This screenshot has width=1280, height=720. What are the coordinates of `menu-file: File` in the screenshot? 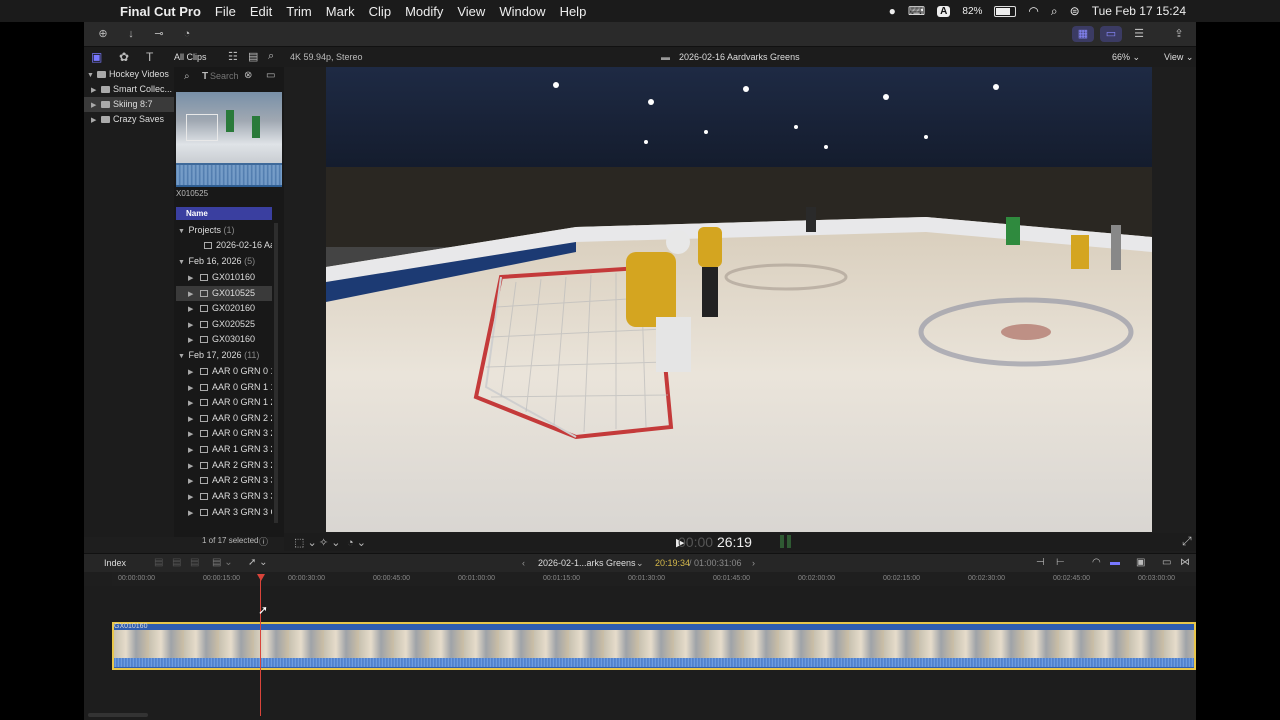 It's located at (225, 11).